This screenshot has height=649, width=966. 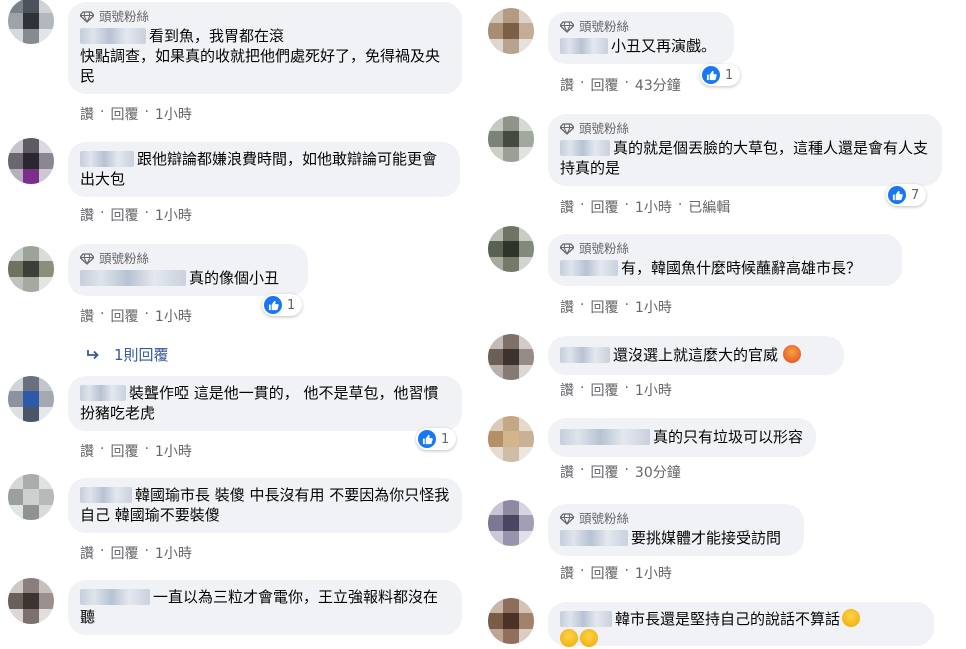 What do you see at coordinates (741, 268) in the screenshot?
I see `comment-text: 有，韓國魚什麼時候蘸辭高雄市長？` at bounding box center [741, 268].